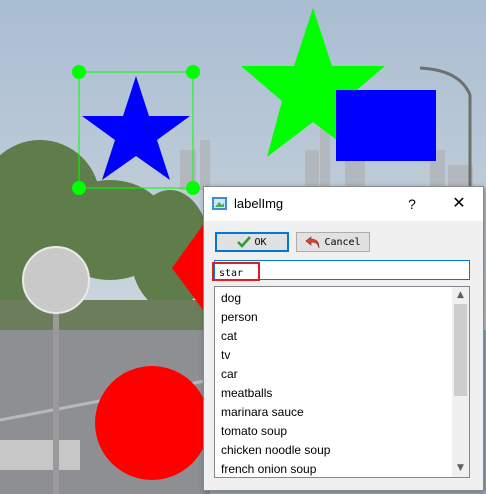  Describe the element at coordinates (259, 203) in the screenshot. I see `dialog-title: labelImg` at that location.